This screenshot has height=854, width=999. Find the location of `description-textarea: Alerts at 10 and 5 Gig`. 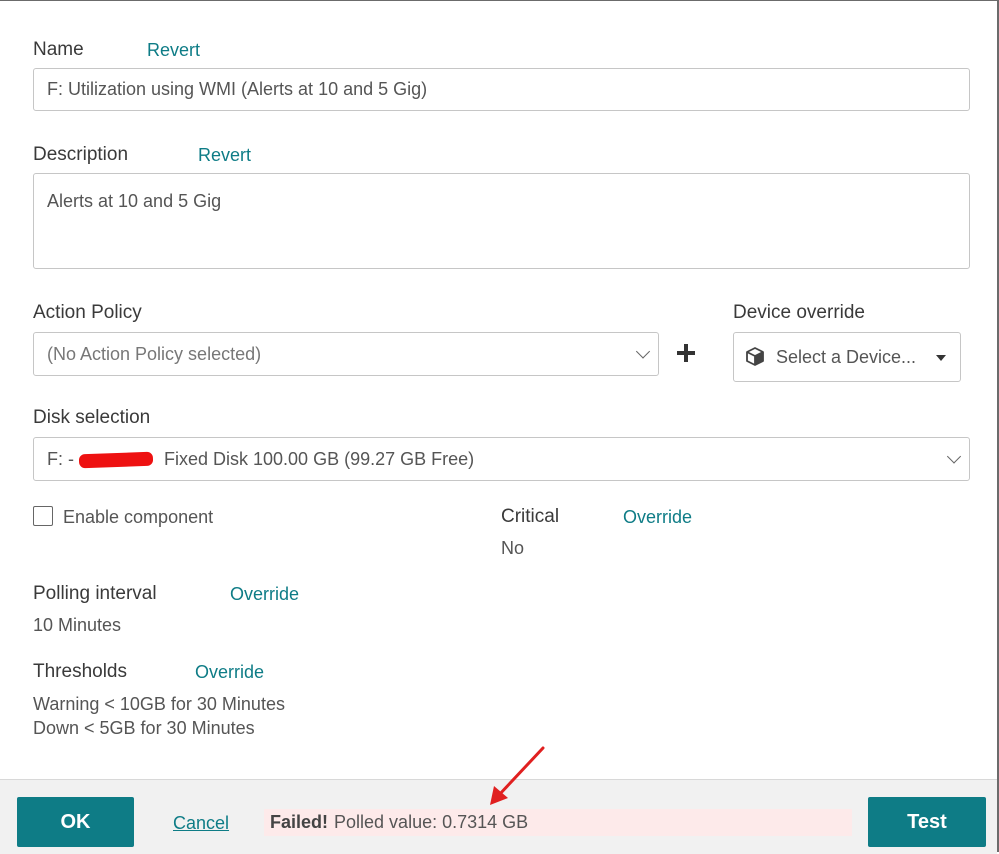

description-textarea: Alerts at 10 and 5 Gig is located at coordinates (501, 221).